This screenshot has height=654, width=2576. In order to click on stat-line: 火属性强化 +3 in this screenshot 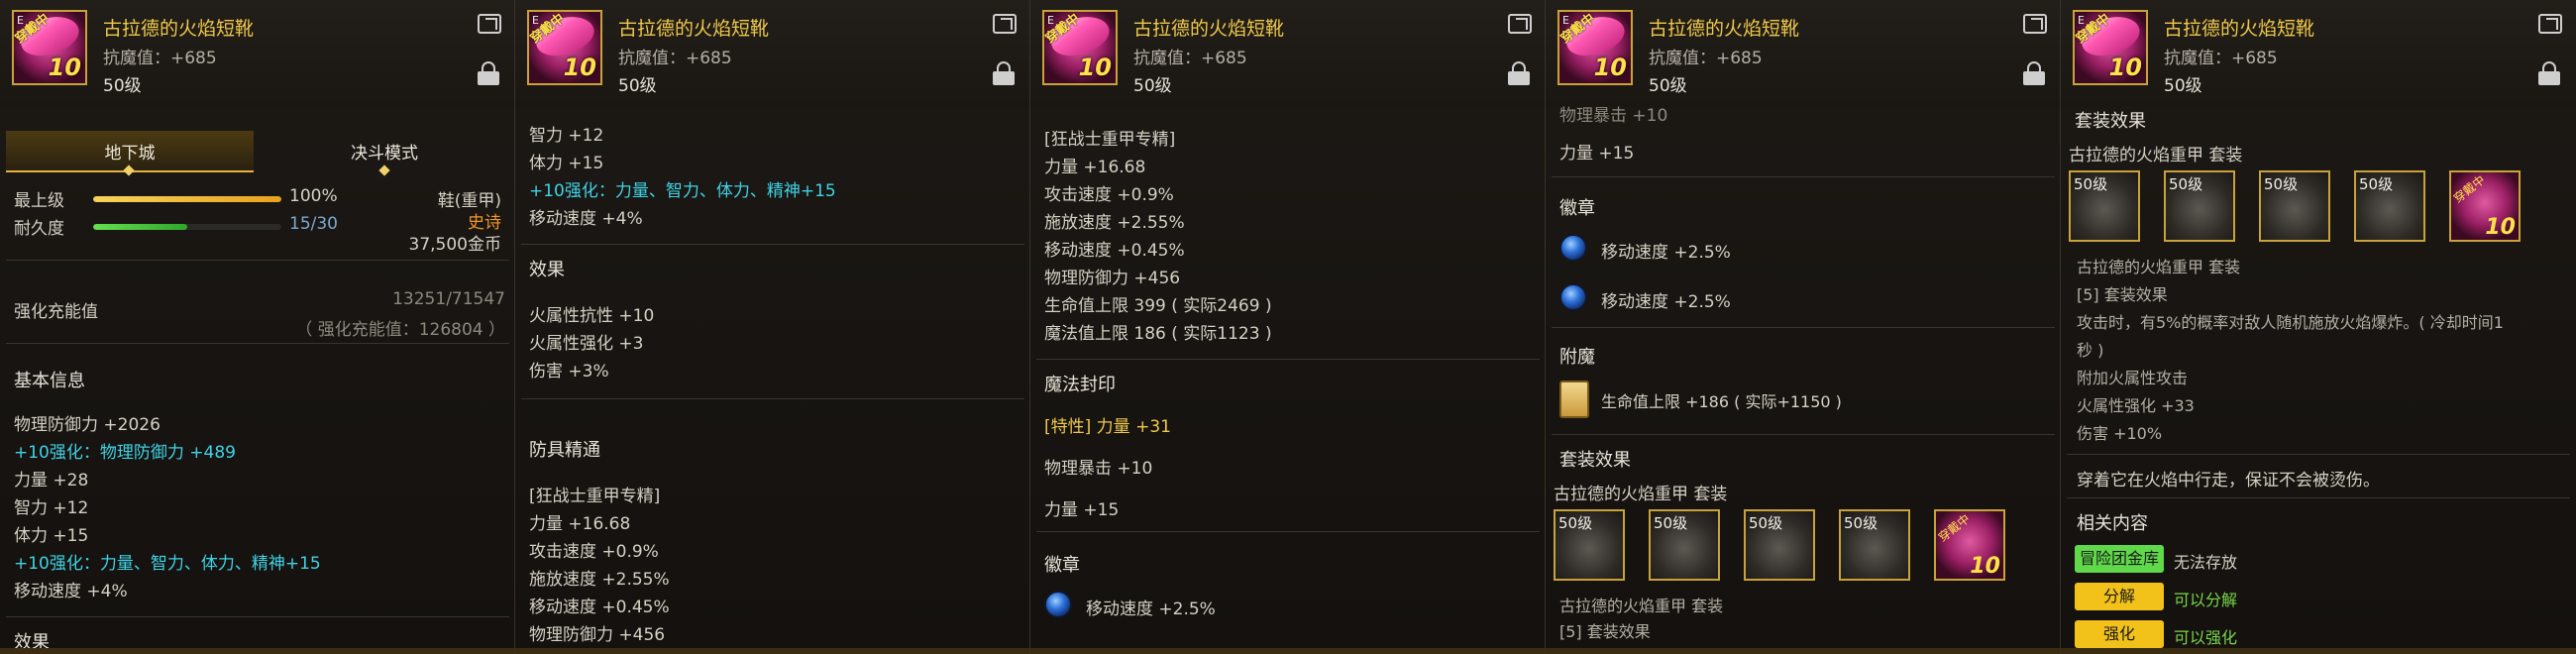, I will do `click(586, 344)`.